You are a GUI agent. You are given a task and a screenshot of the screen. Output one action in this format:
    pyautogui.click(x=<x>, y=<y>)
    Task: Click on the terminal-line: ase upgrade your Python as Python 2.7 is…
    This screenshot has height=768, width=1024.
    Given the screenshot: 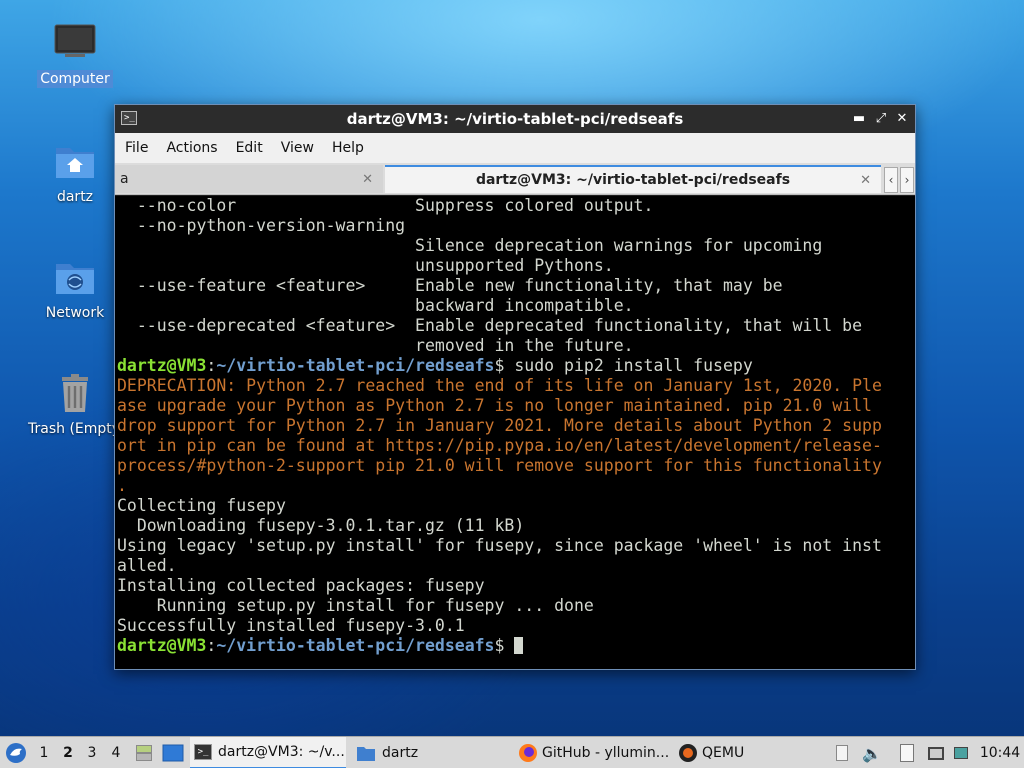 What is the action you would take?
    pyautogui.click(x=516, y=406)
    